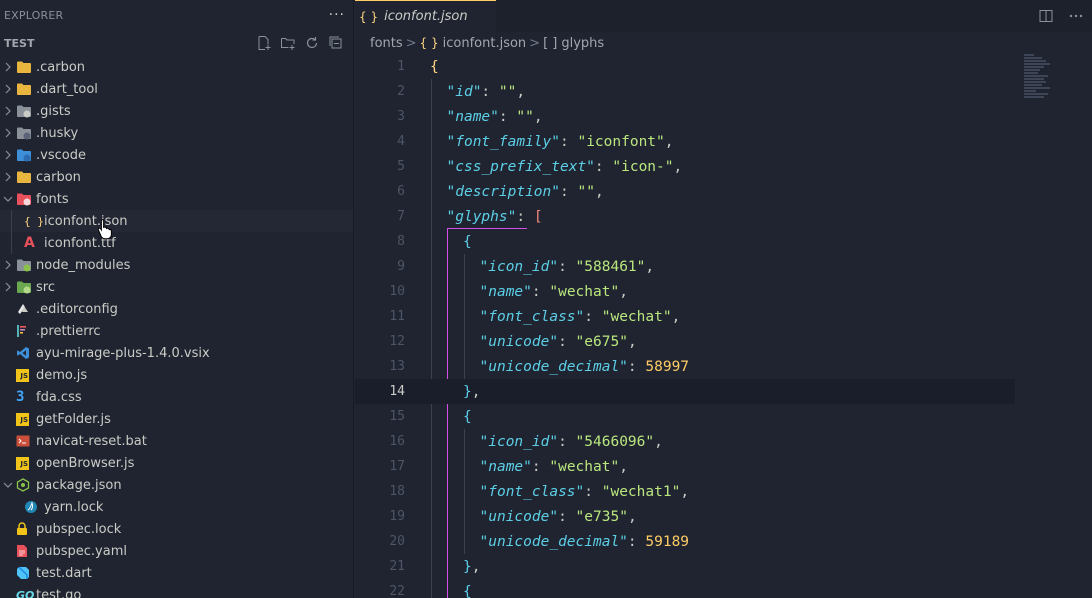 The image size is (1092, 598). Describe the element at coordinates (1046, 16) in the screenshot. I see `split-editor-icon` at that location.